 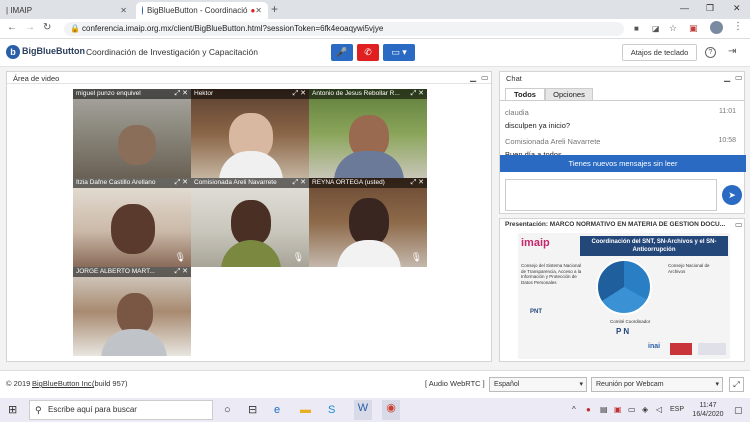 I want to click on tab-opciones: Opciones, so click(x=569, y=94).